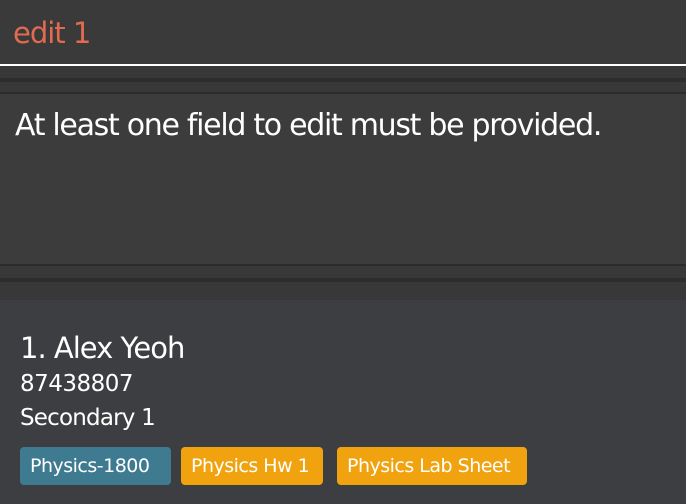 The image size is (686, 504). I want to click on command-input, so click(343, 33).